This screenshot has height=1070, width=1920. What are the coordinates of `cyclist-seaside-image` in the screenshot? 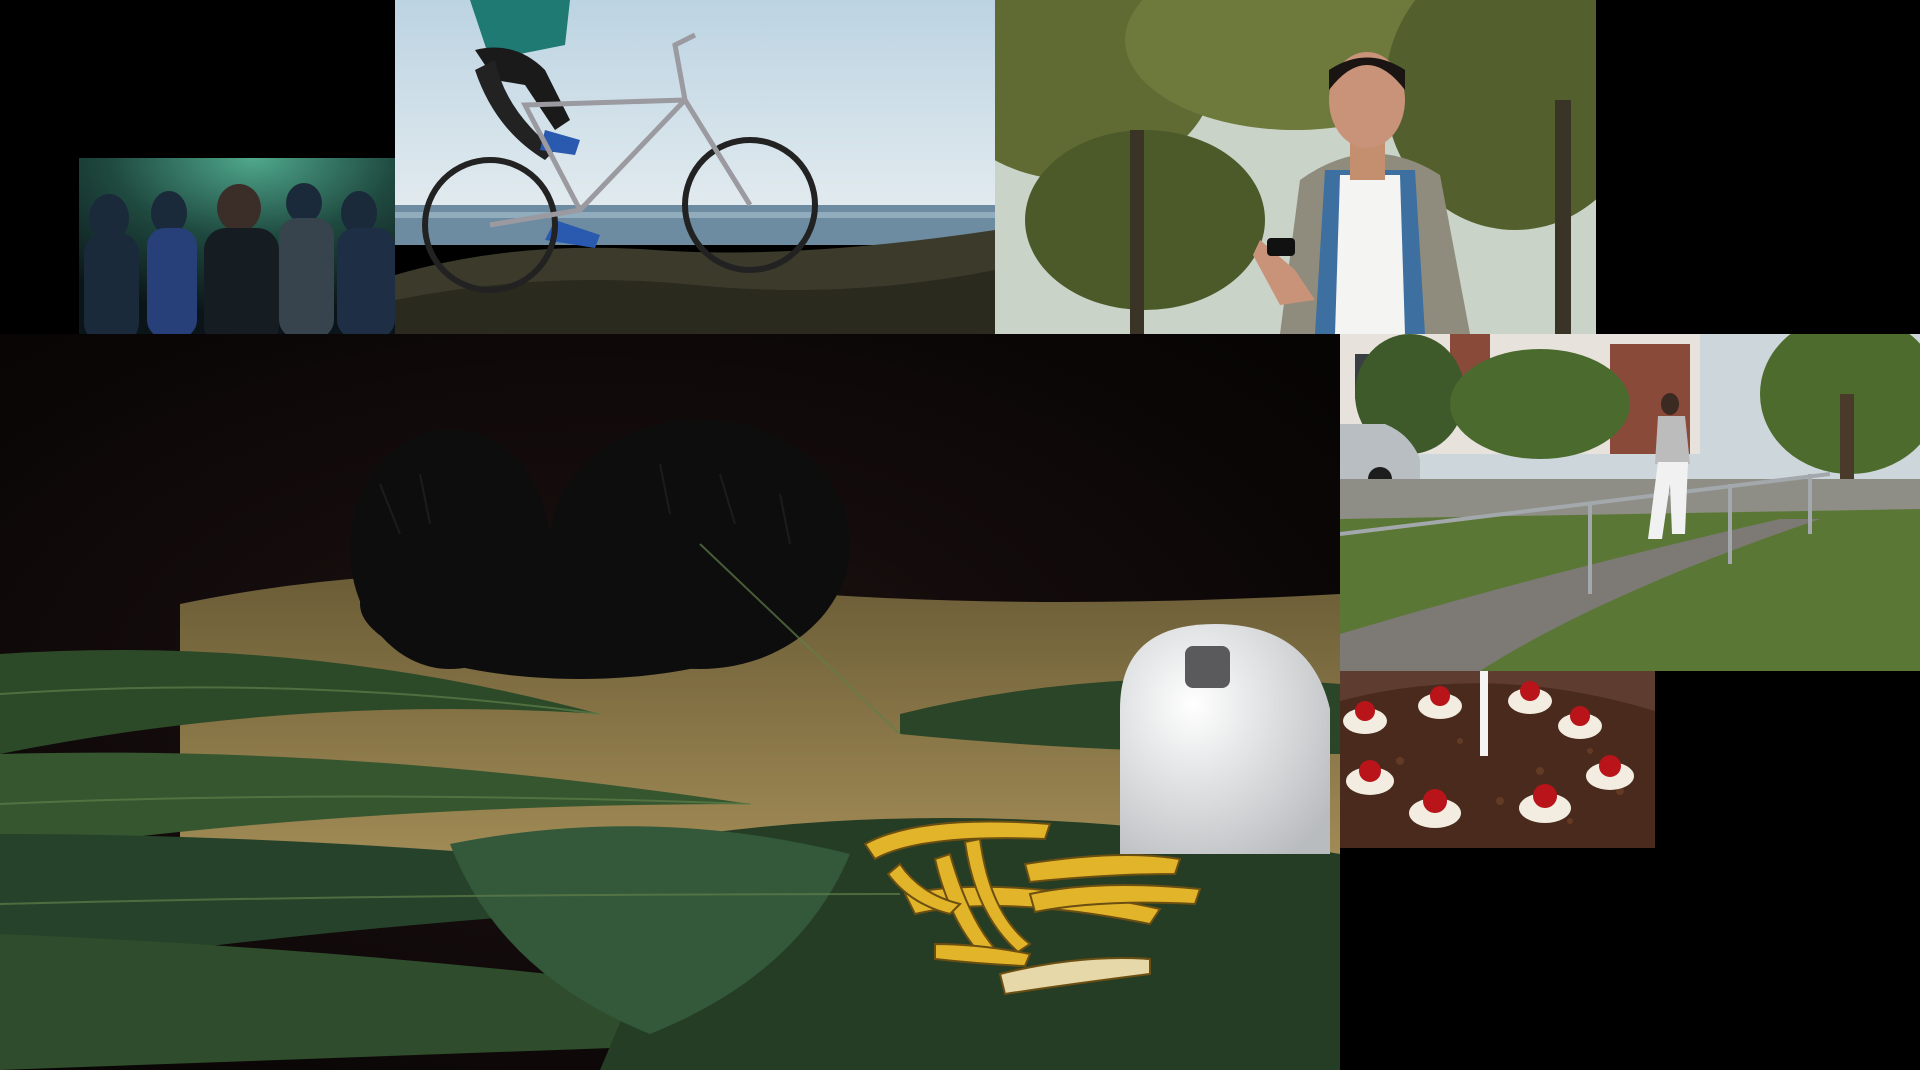 It's located at (695, 167).